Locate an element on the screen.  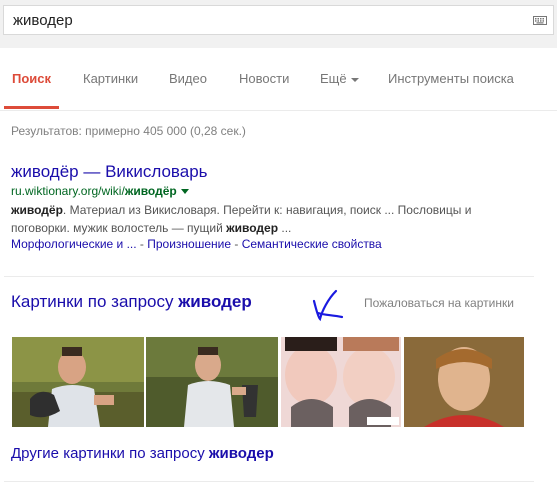
checkmark-annotation is located at coordinates (328, 305).